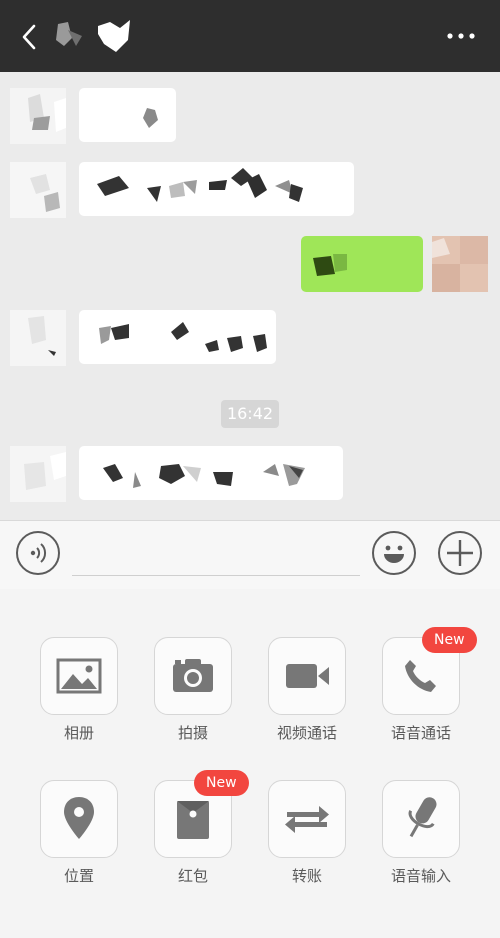 The width and height of the screenshot is (500, 938). What do you see at coordinates (250, 414) in the screenshot?
I see `timestamp: 16:42` at bounding box center [250, 414].